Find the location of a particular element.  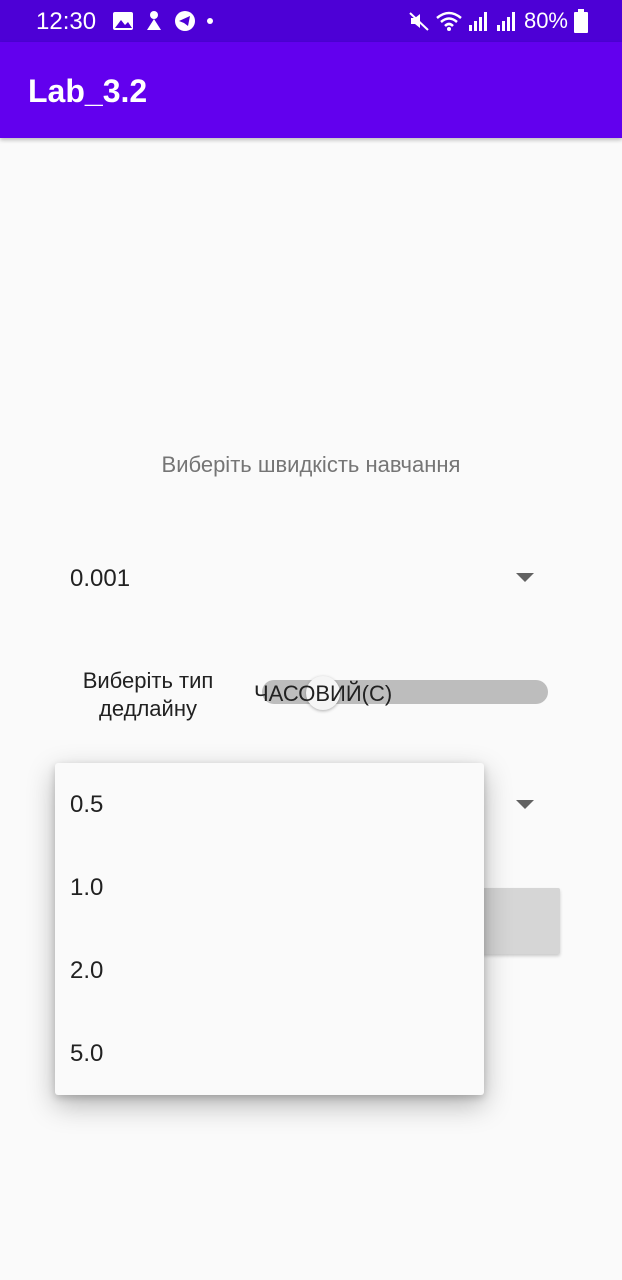

dropdown-option-0-5: 0.5 is located at coordinates (269, 804).